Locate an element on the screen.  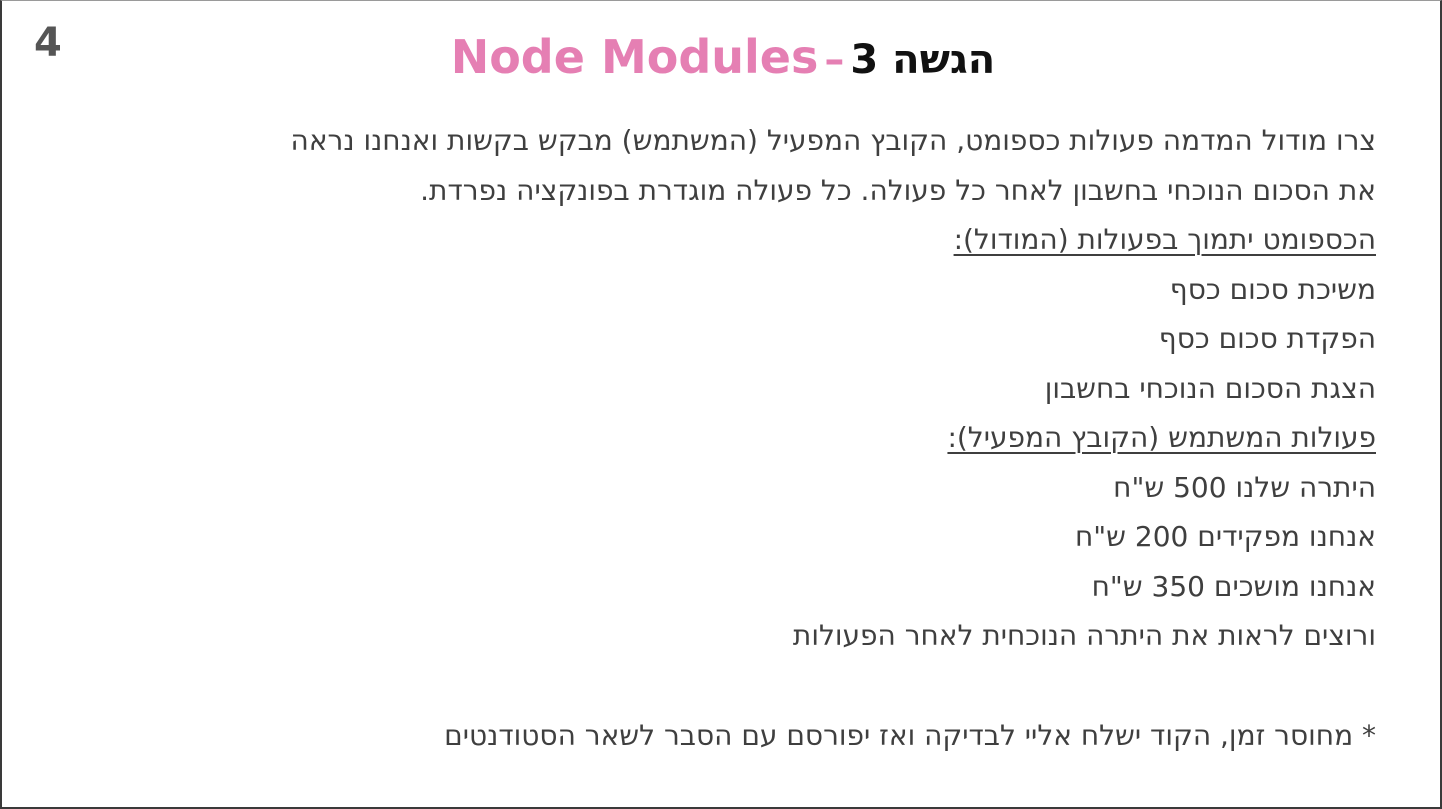
module-heading-text: הכספומט יתמוך בפעולות (המודול): is located at coordinates (1164, 239).